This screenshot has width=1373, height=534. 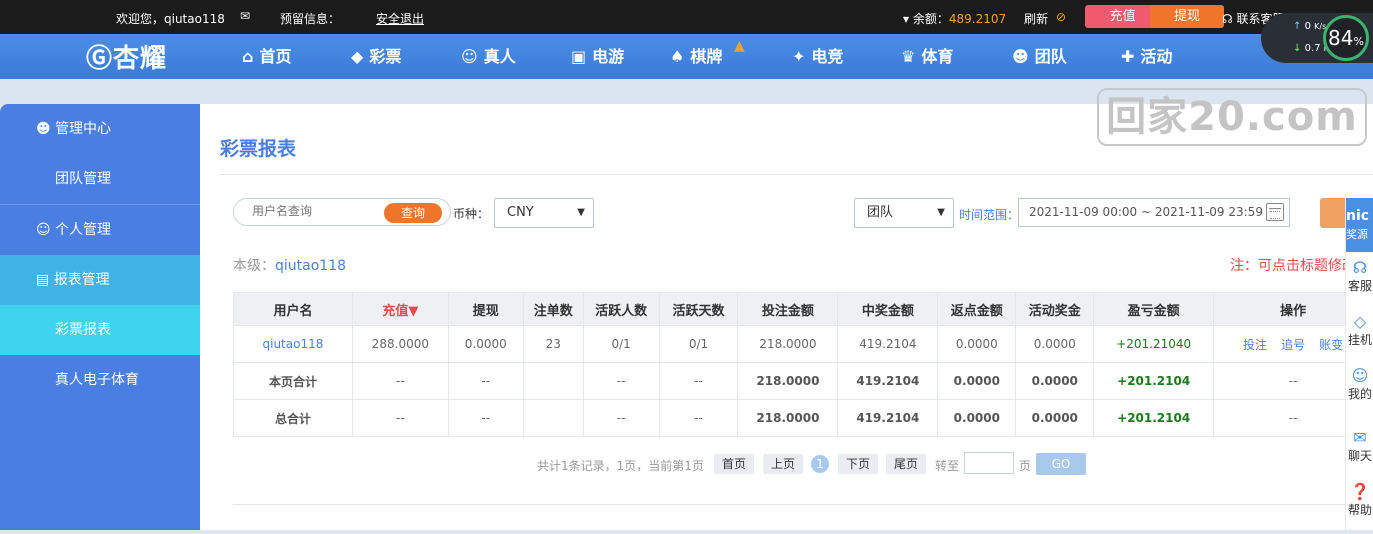 I want to click on hangup-button: ◇ 挂机, so click(x=1359, y=338).